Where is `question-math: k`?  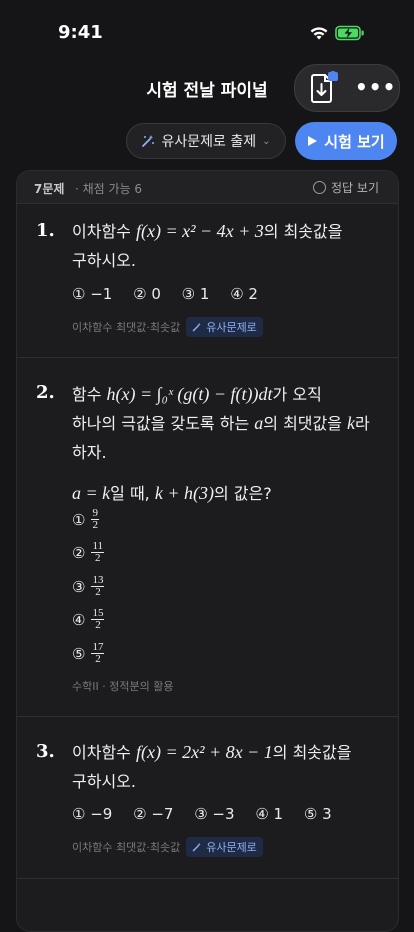
question-math: k is located at coordinates (351, 423).